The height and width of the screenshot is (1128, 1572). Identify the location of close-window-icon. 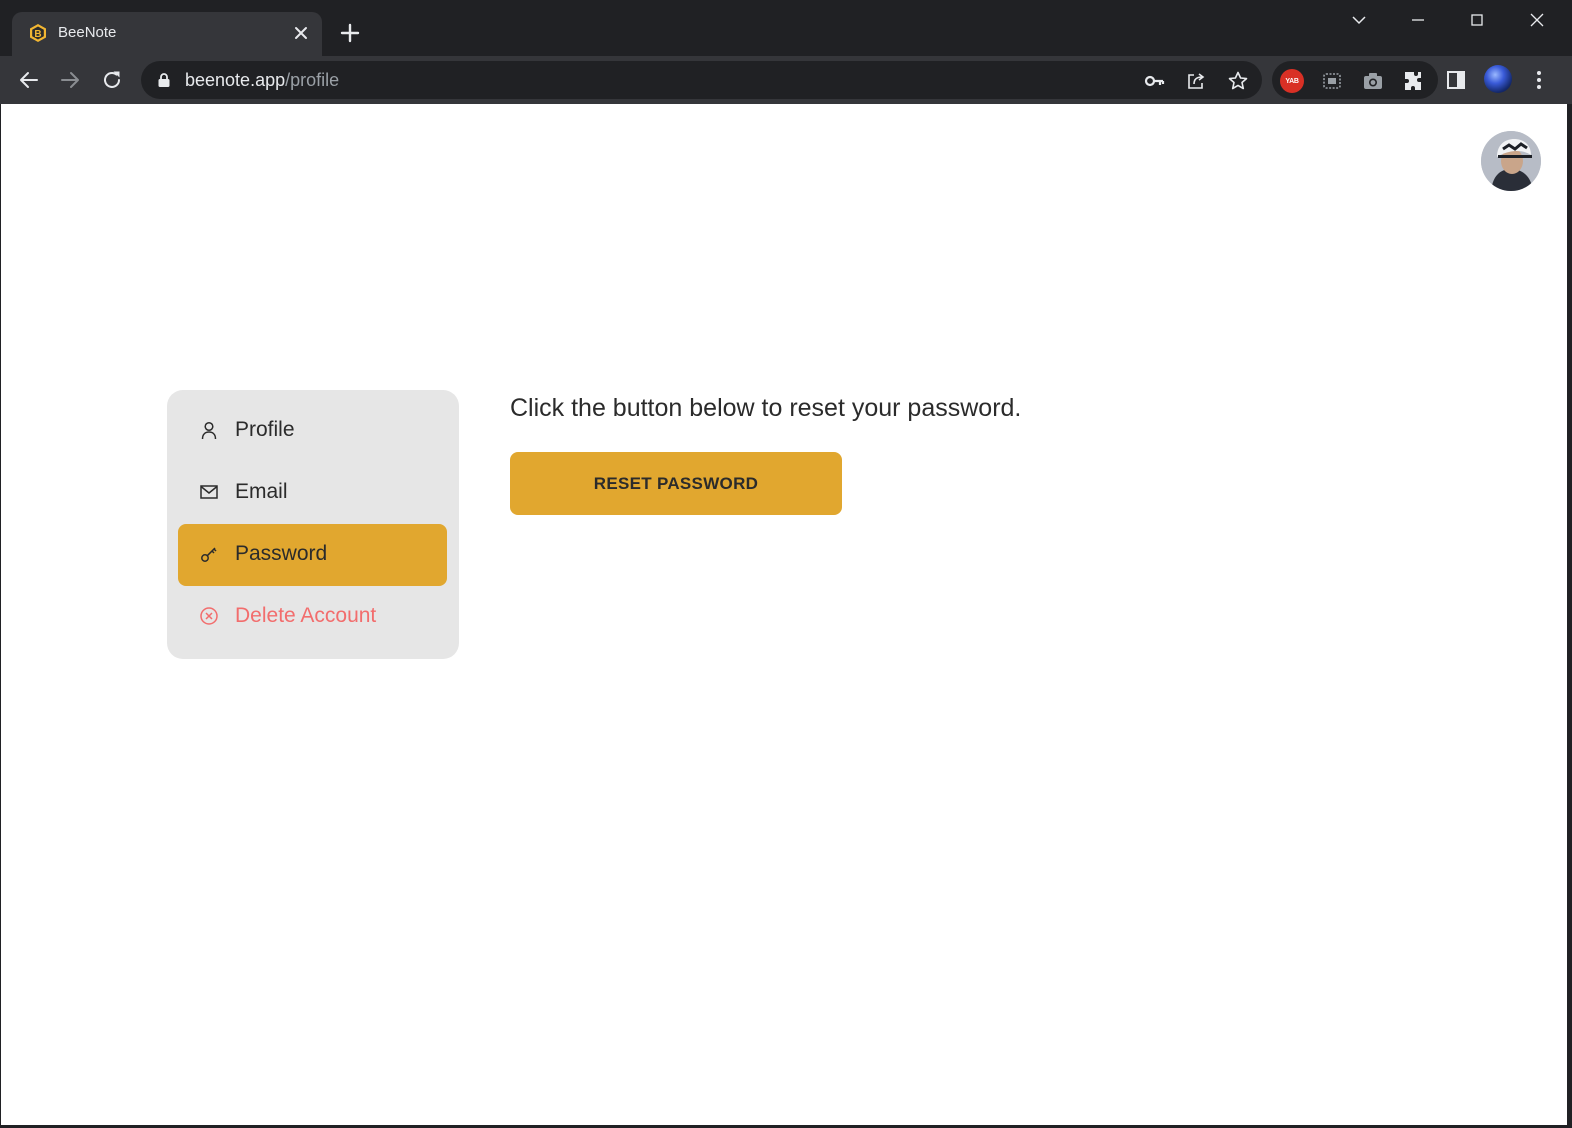
(1537, 20).